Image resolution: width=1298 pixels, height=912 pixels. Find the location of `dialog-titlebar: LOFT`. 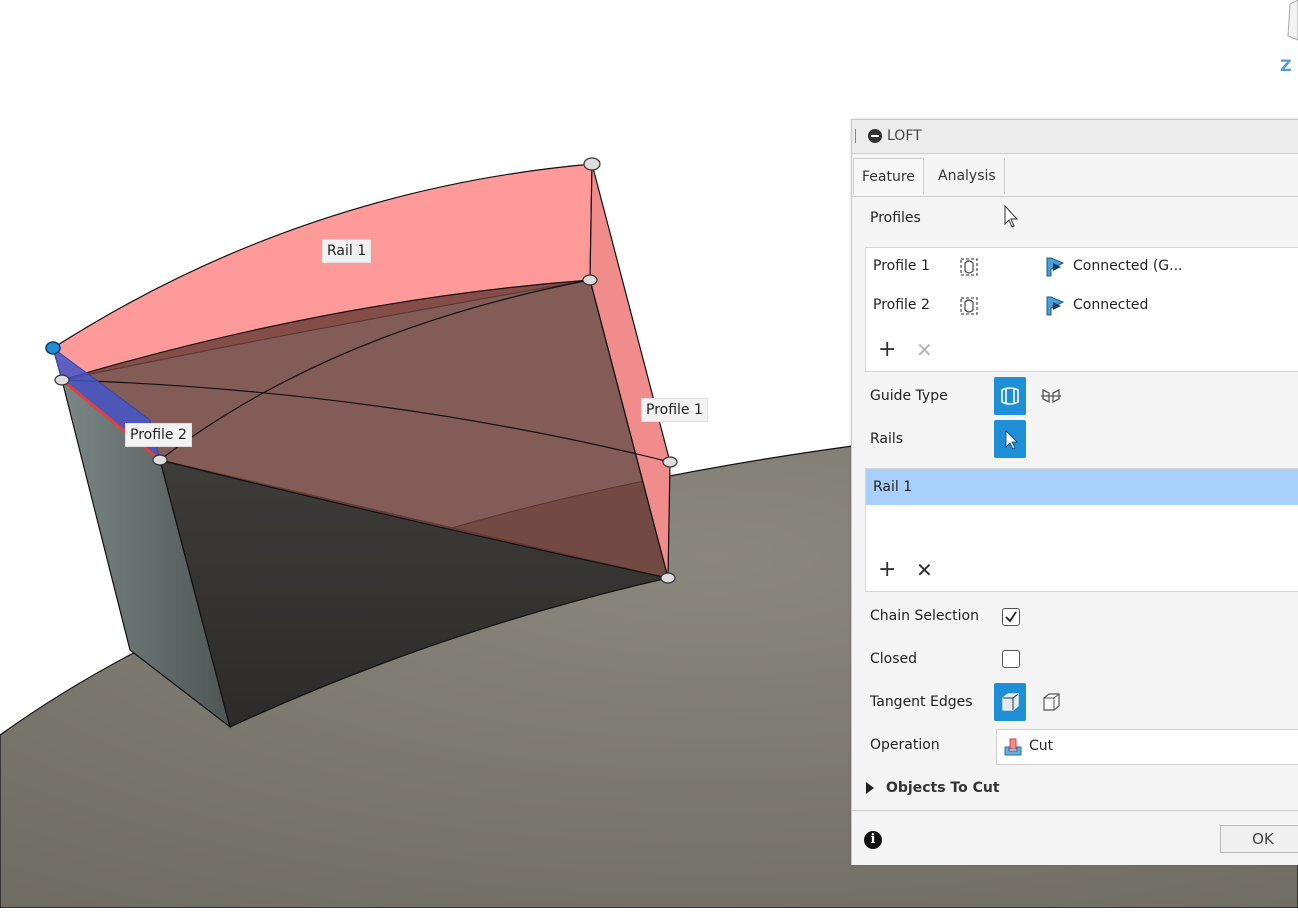

dialog-titlebar: LOFT is located at coordinates (1075, 137).